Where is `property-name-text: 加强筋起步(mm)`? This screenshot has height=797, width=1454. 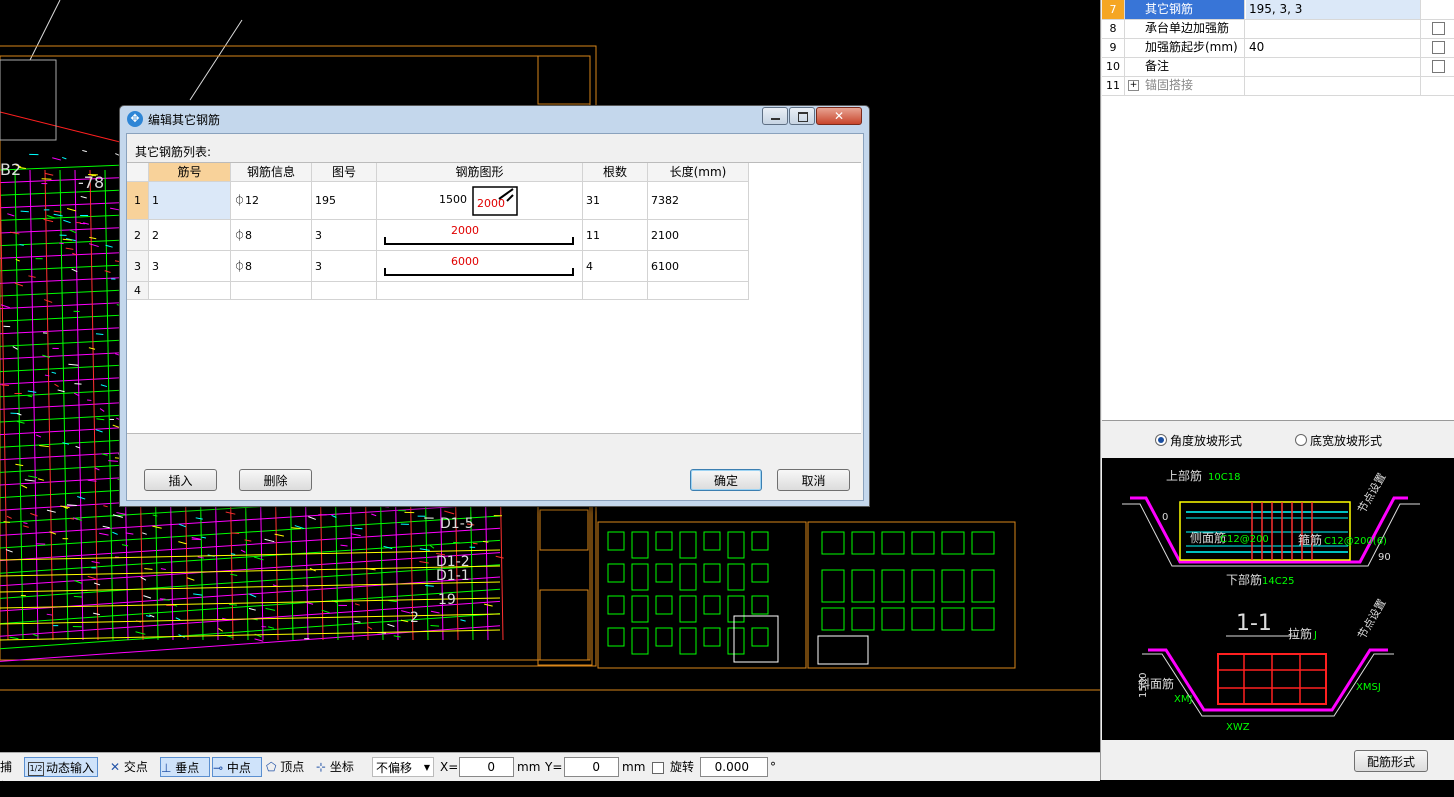 property-name-text: 加强筋起步(mm) is located at coordinates (1191, 47).